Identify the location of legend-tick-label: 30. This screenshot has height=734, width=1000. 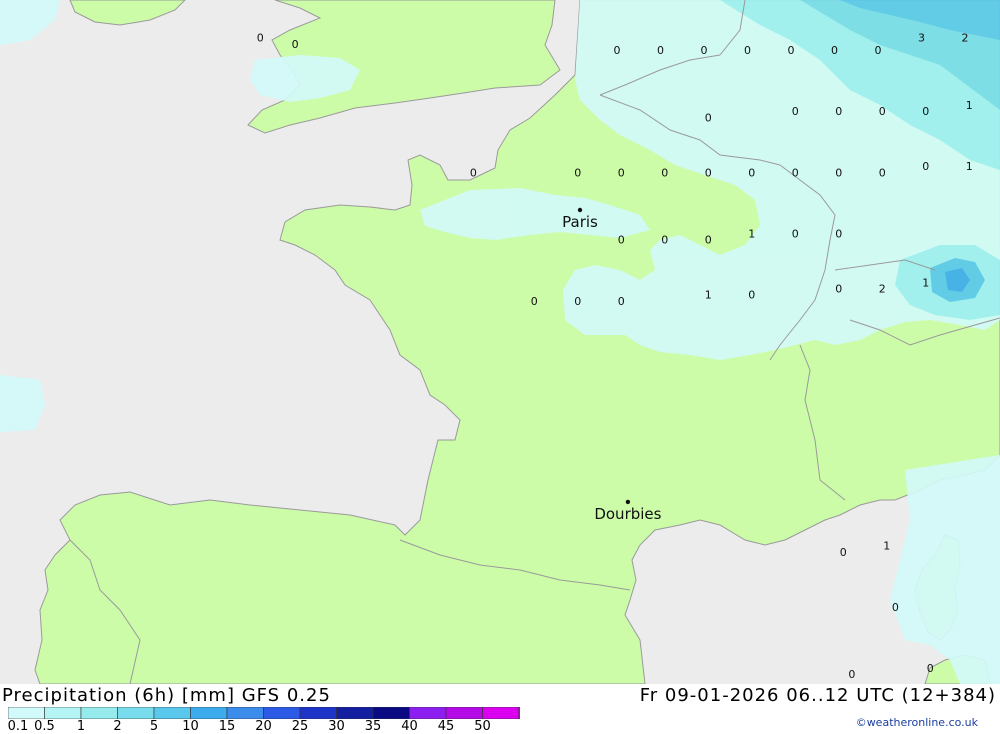
(336, 726).